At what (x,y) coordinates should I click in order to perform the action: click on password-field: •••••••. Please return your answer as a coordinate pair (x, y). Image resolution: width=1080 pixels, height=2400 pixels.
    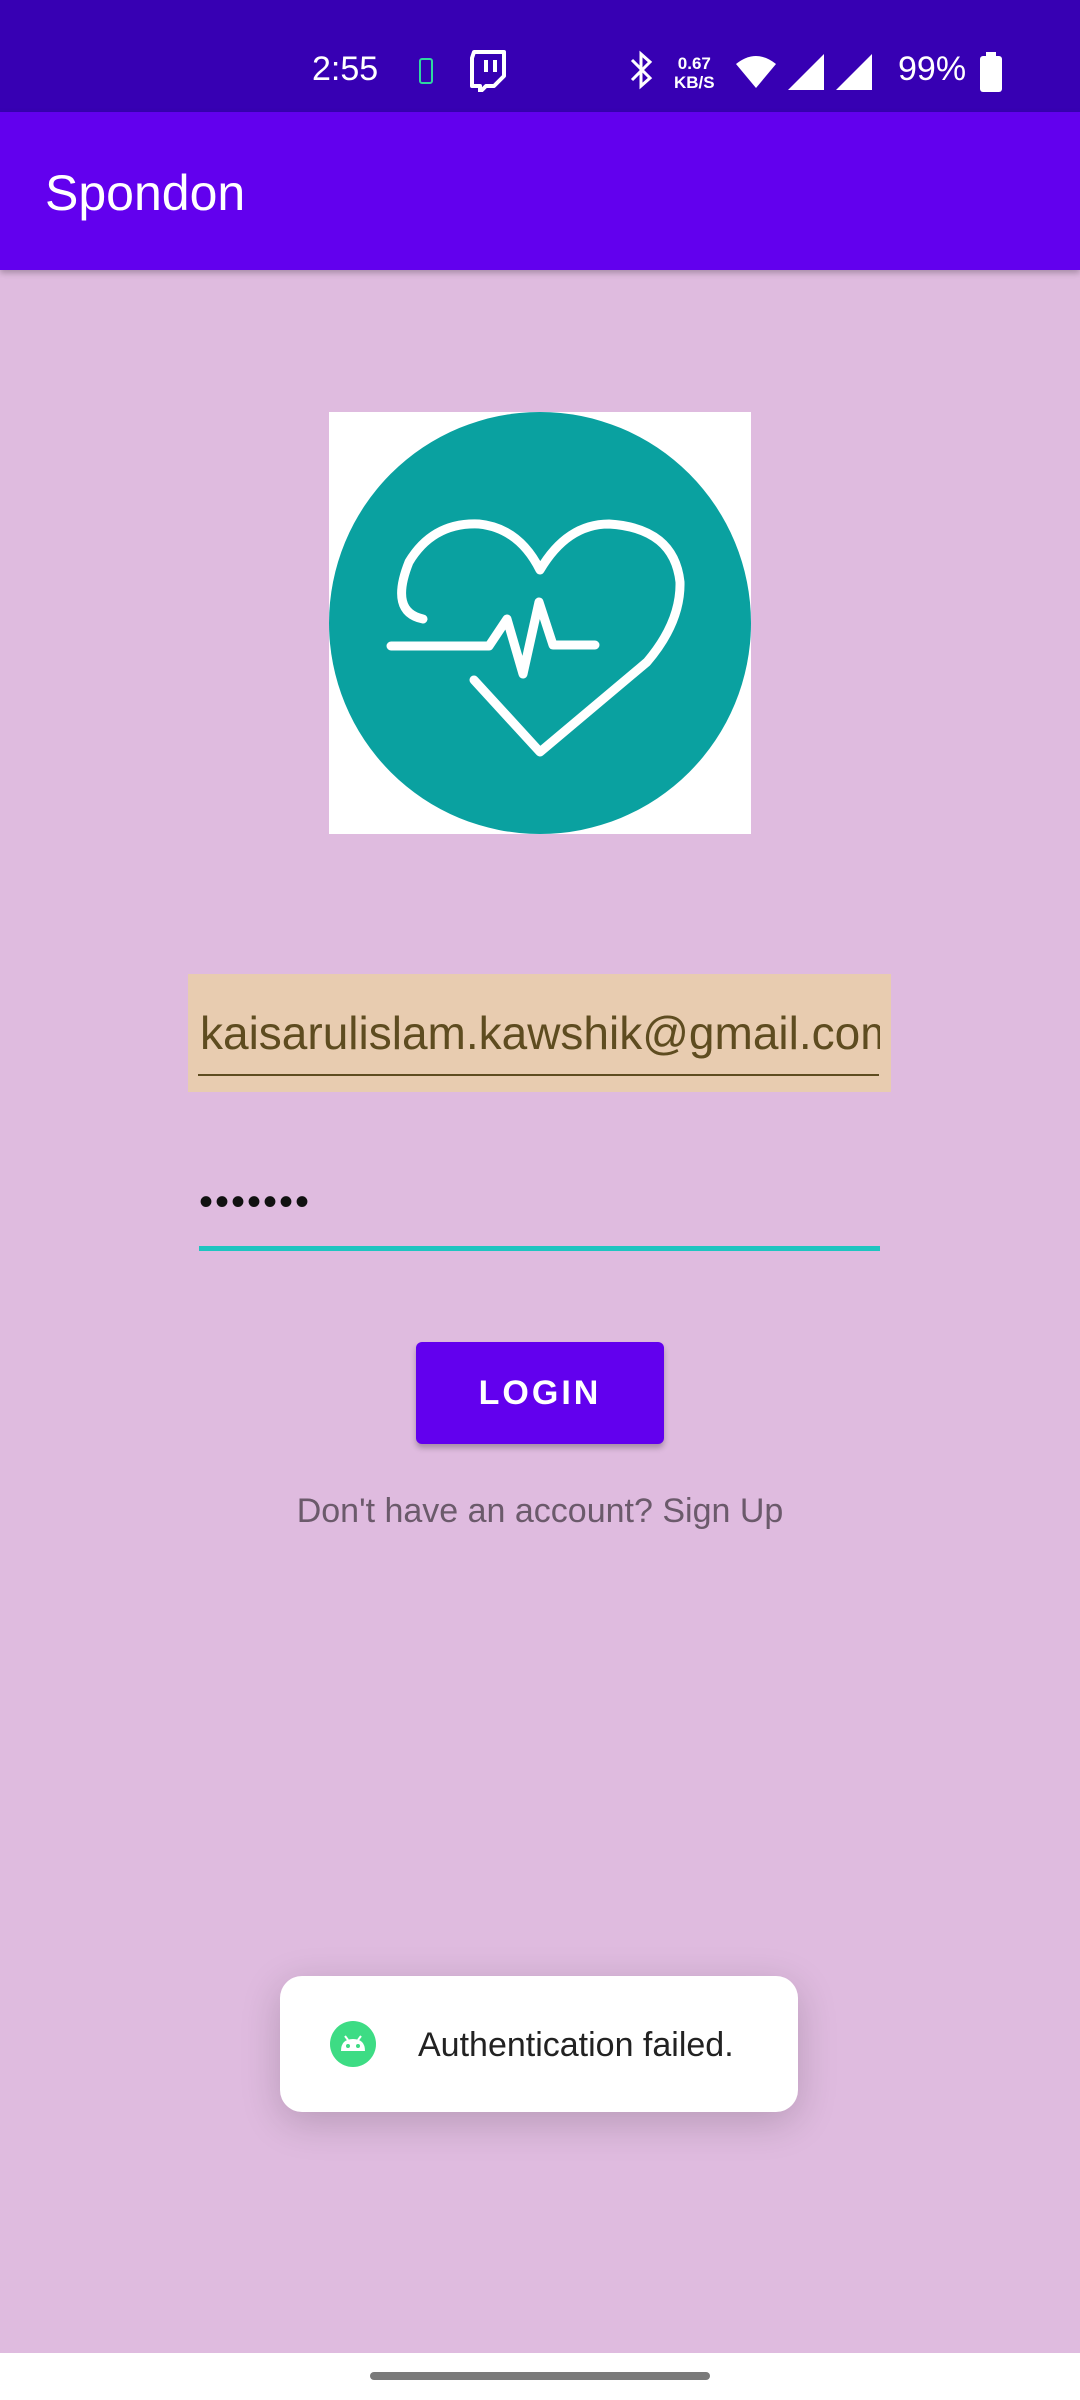
    Looking at the image, I should click on (539, 1216).